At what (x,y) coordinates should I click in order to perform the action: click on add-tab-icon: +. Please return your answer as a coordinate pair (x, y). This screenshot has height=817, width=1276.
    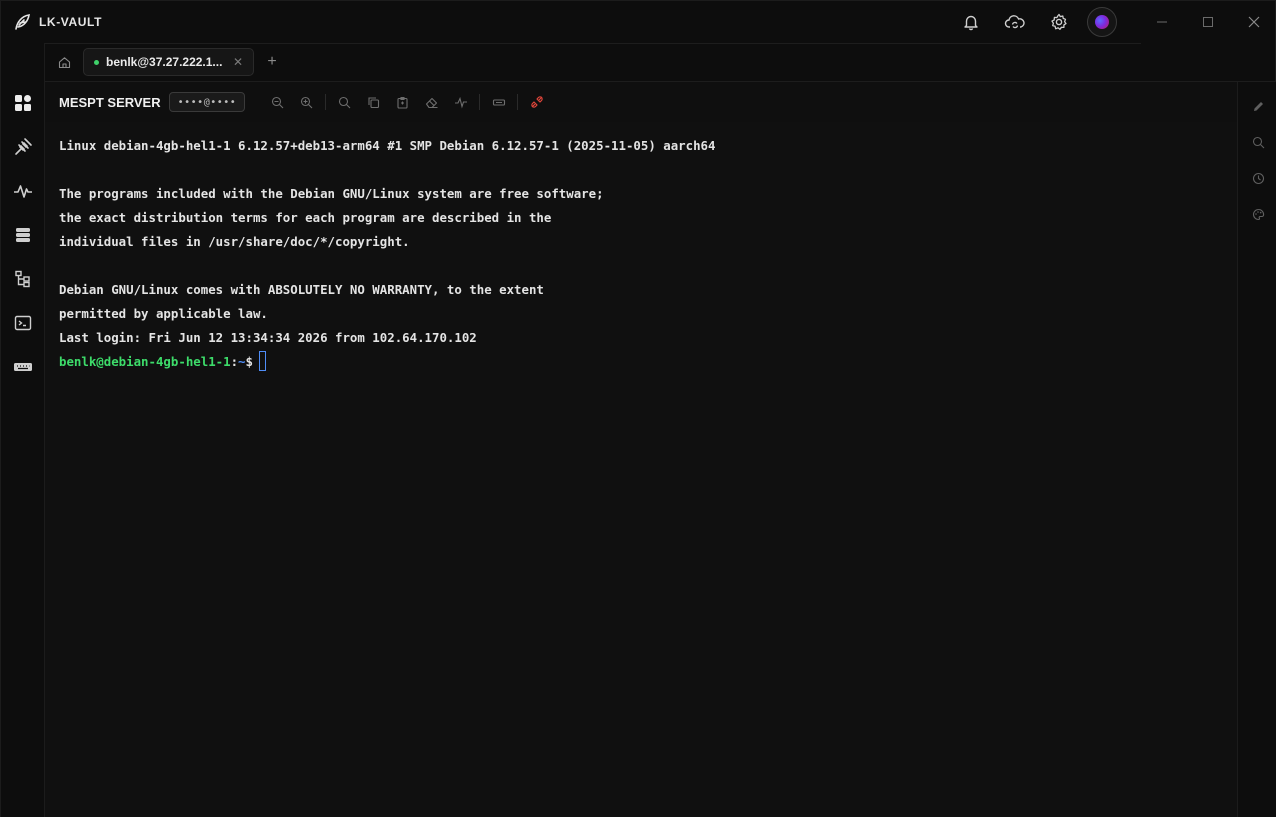
    Looking at the image, I should click on (272, 62).